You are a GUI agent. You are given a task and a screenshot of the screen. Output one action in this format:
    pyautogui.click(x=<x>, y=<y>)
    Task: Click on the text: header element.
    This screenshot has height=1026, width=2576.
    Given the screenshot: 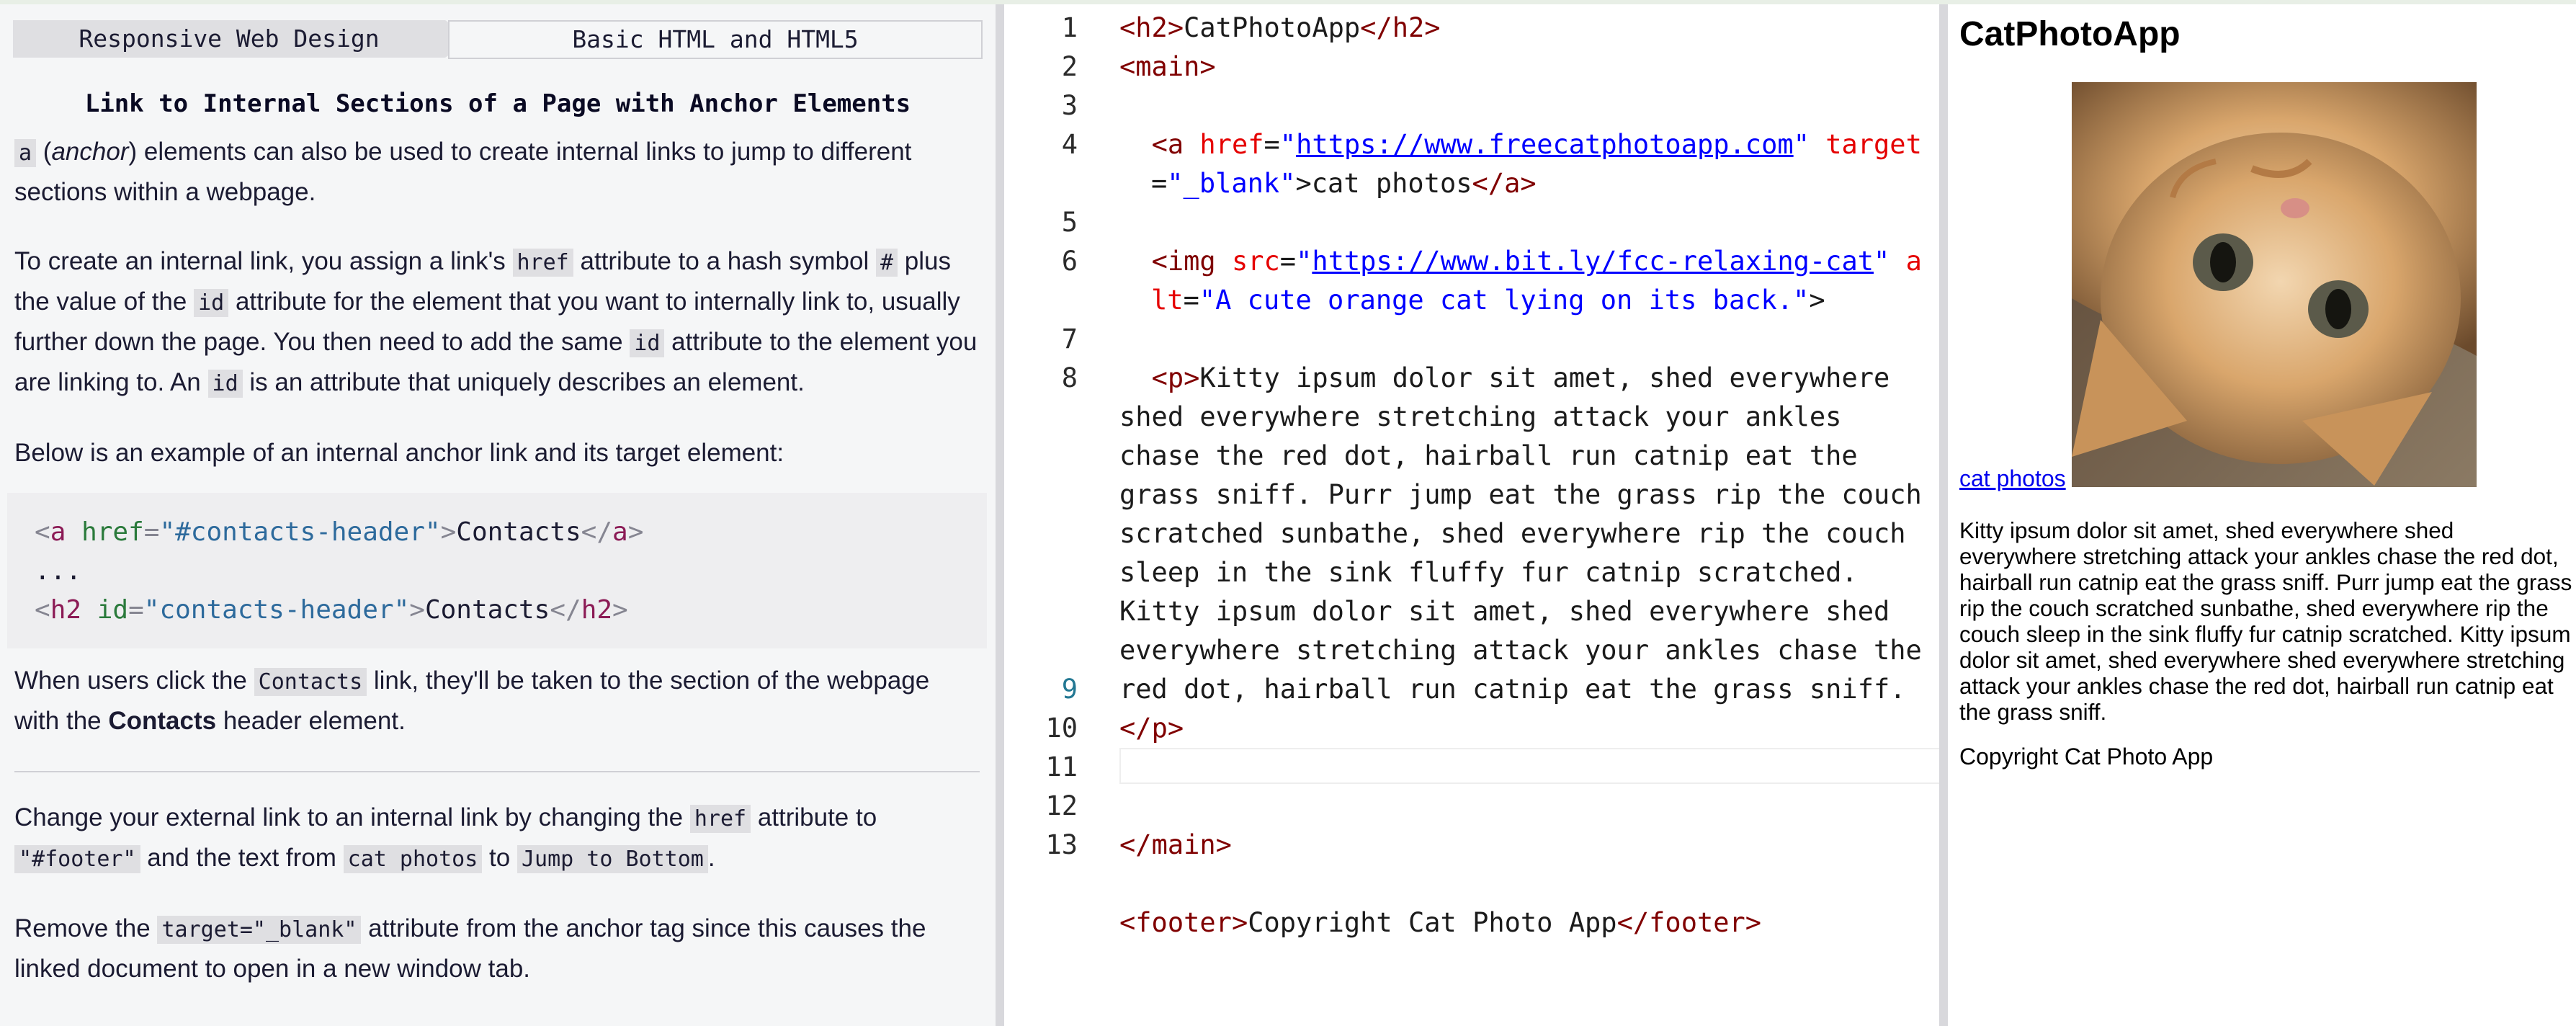 What is the action you would take?
    pyautogui.click(x=314, y=721)
    